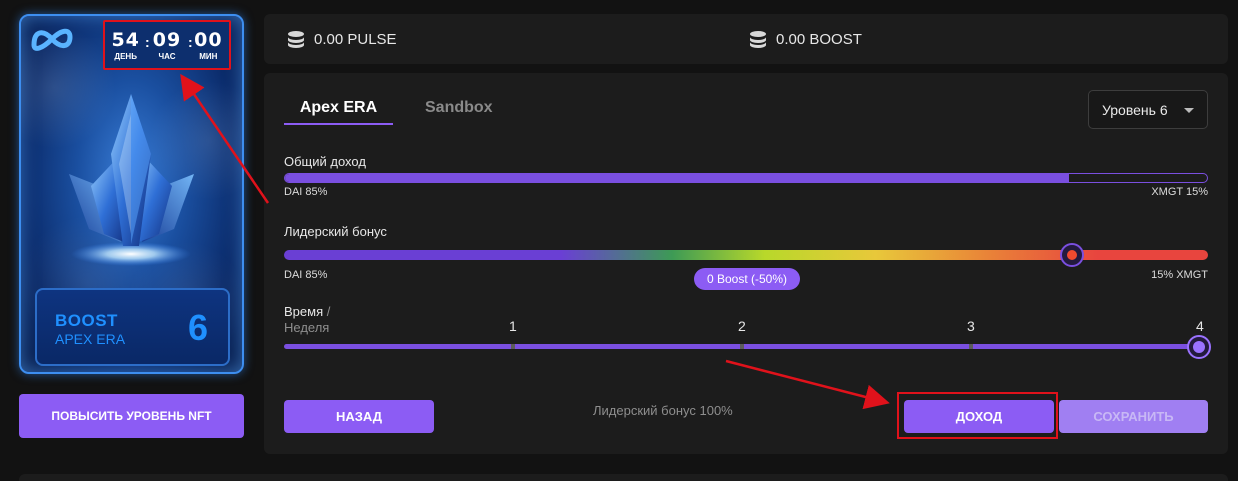  Describe the element at coordinates (971, 326) in the screenshot. I see `time-step-3: 3` at that location.